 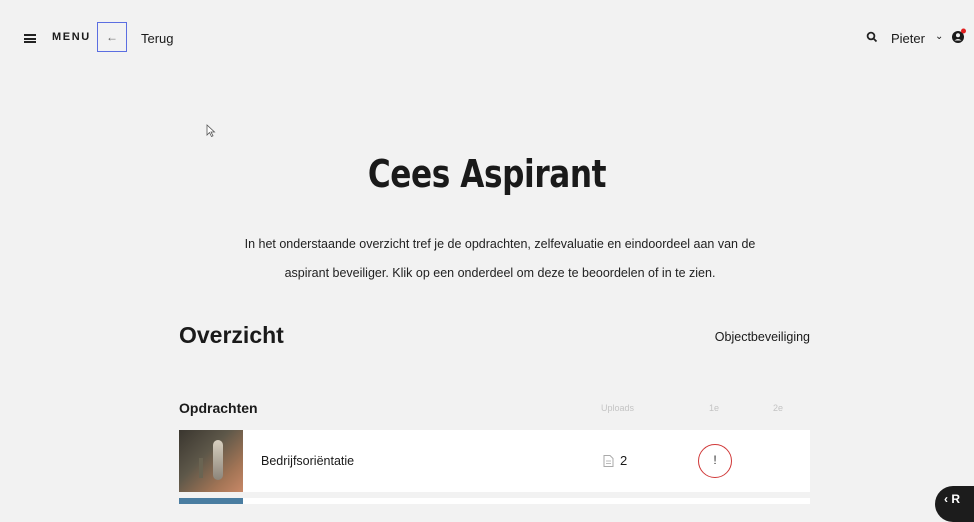 What do you see at coordinates (218, 408) in the screenshot?
I see `assignments-title: Opdrachten` at bounding box center [218, 408].